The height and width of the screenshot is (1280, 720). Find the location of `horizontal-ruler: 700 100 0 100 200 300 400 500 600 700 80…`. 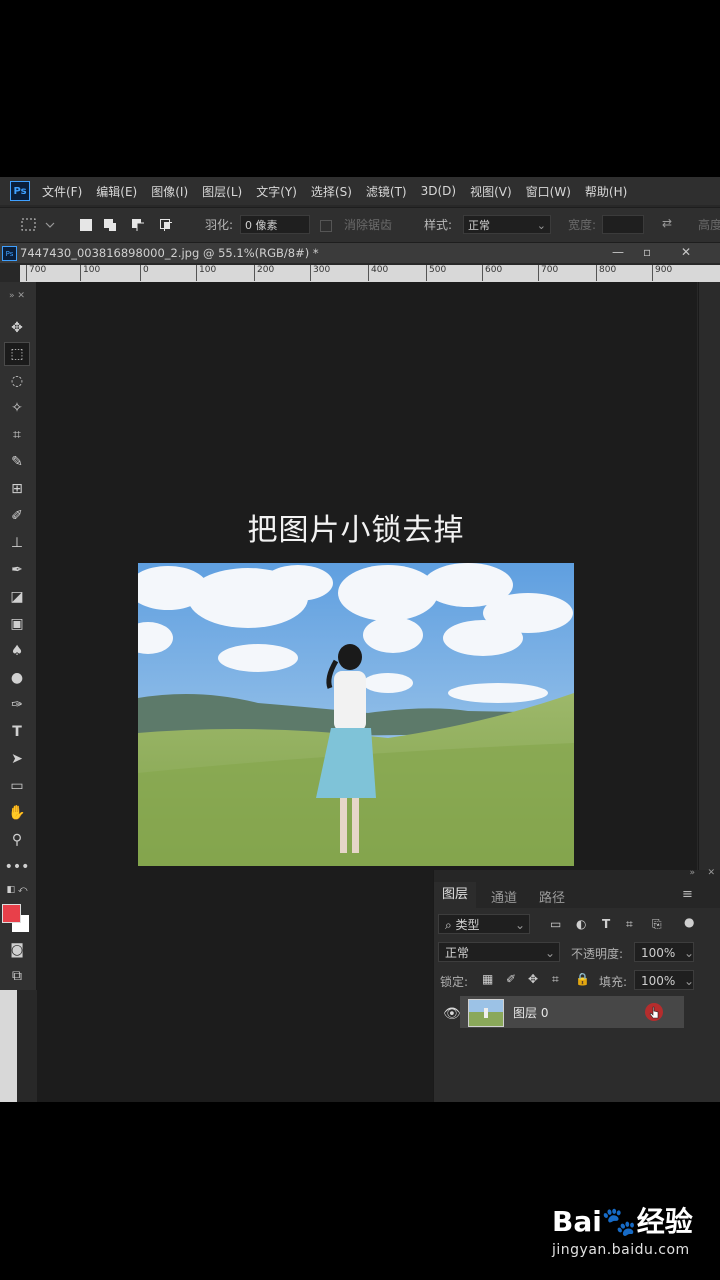

horizontal-ruler: 700 100 0 100 200 300 400 500 600 700 80… is located at coordinates (370, 273).